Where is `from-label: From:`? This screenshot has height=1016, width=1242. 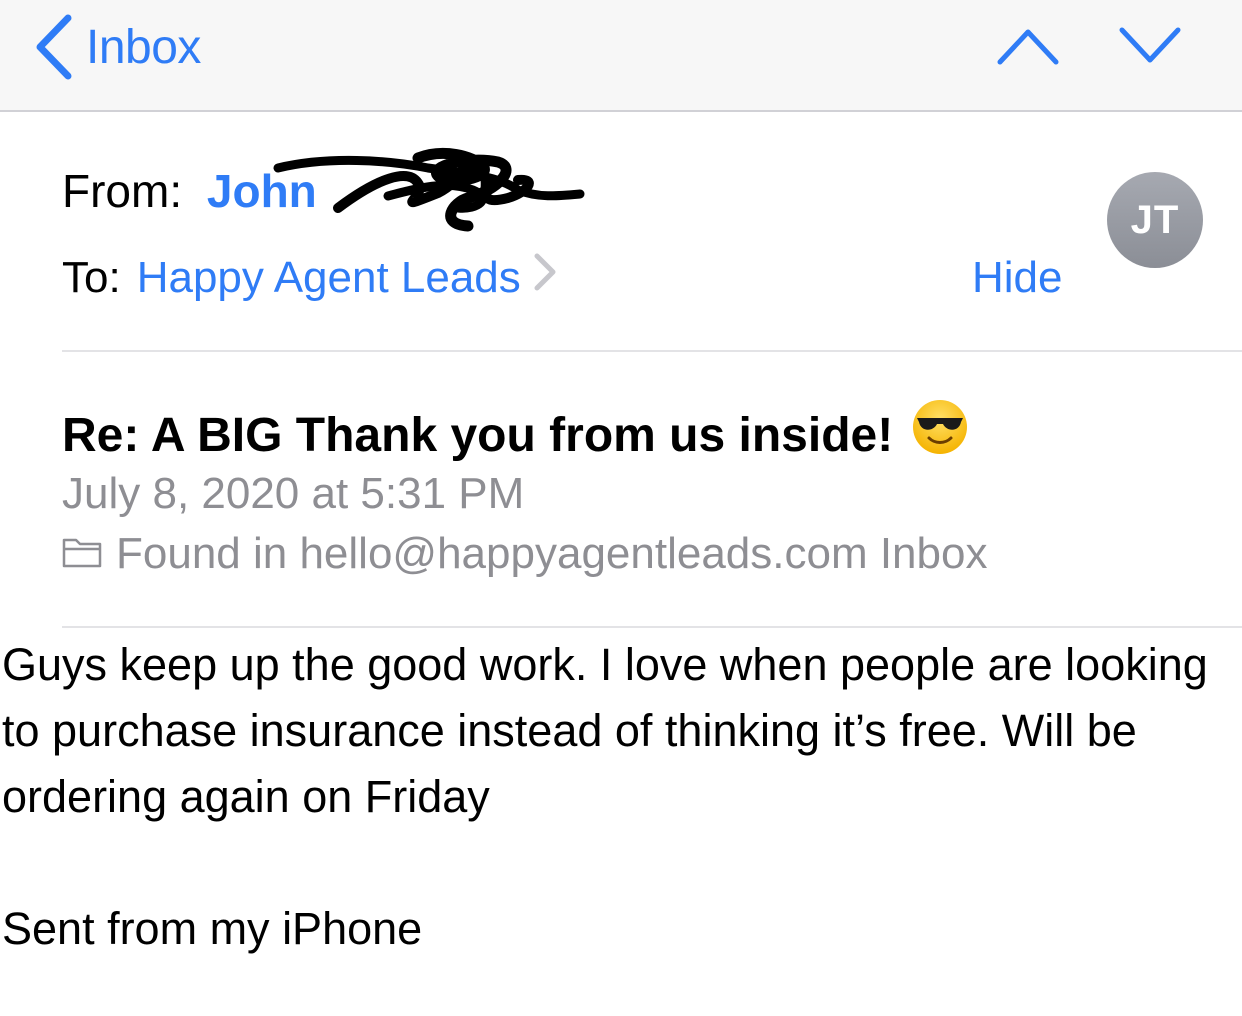
from-label: From: is located at coordinates (122, 191).